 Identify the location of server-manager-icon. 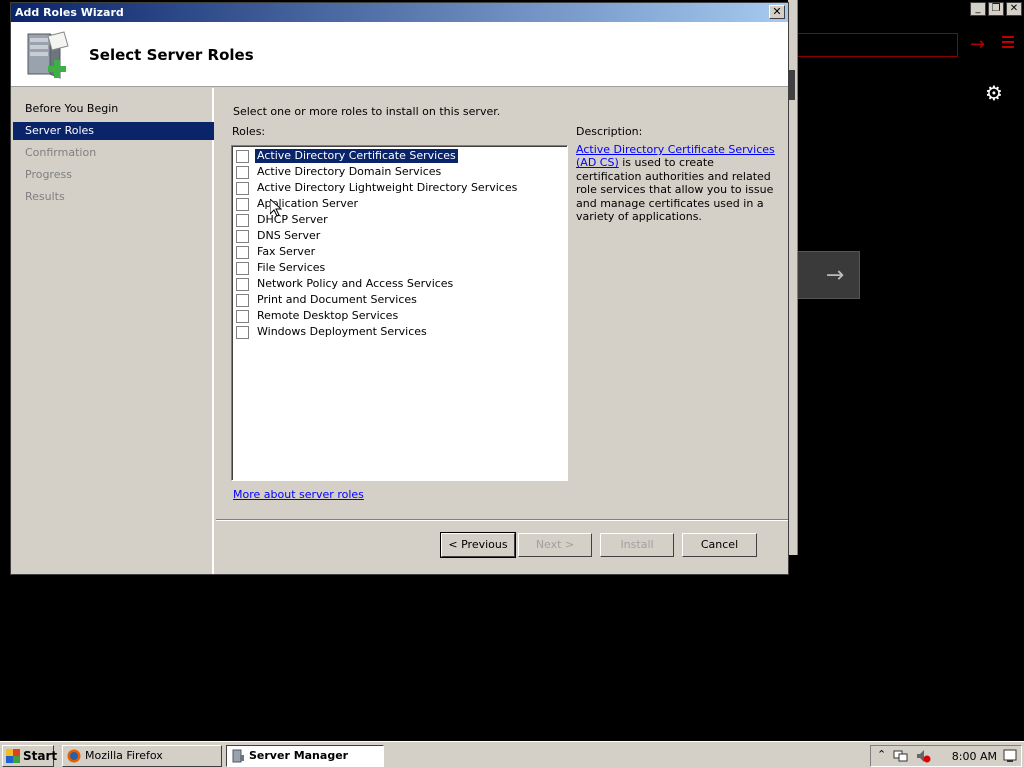
(238, 756).